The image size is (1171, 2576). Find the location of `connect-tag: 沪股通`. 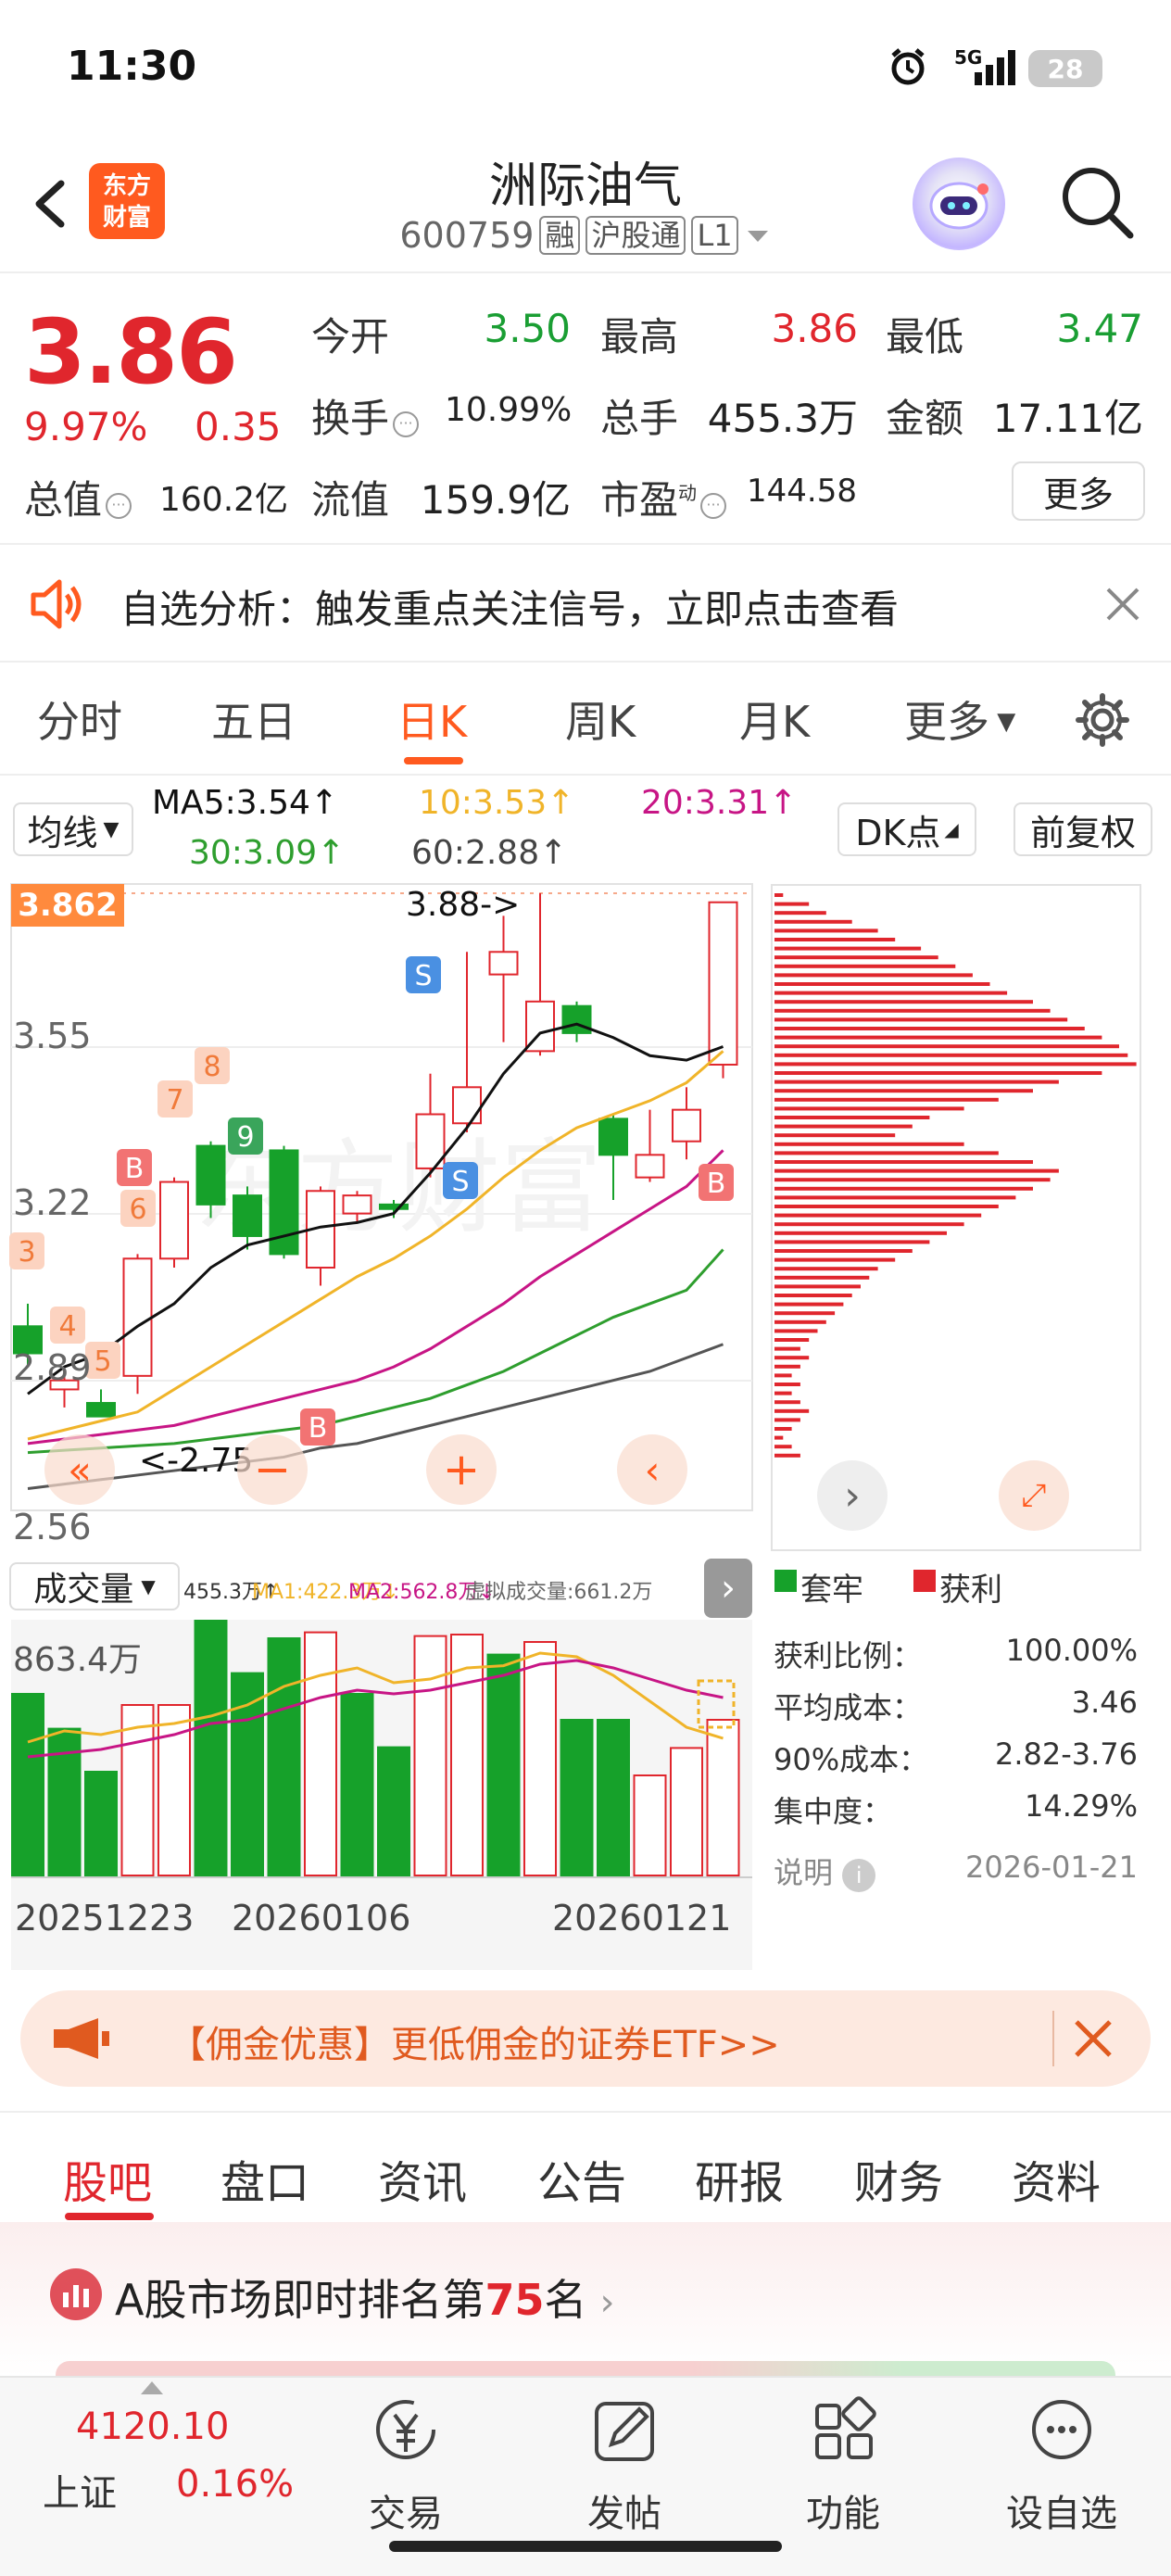

connect-tag: 沪股通 is located at coordinates (636, 235).